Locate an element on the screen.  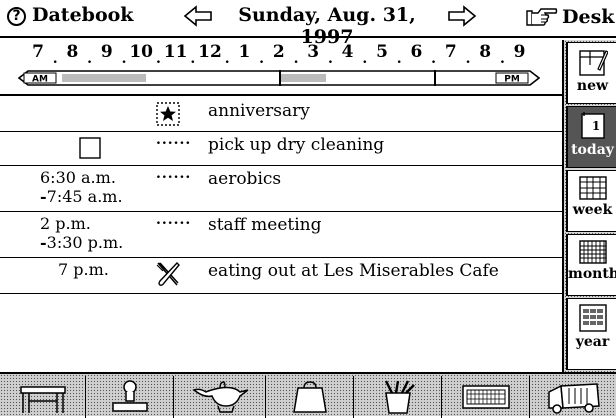
event-text: aerobics is located at coordinates (244, 179).